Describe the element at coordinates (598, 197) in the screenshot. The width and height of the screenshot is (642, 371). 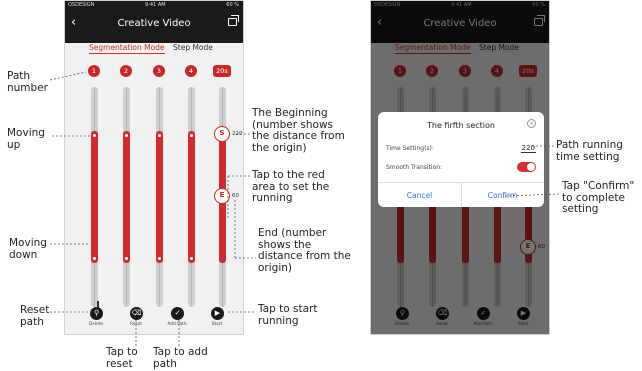
I see `annotation-tap-confirm: Tap "Confirm" to complete setting` at that location.